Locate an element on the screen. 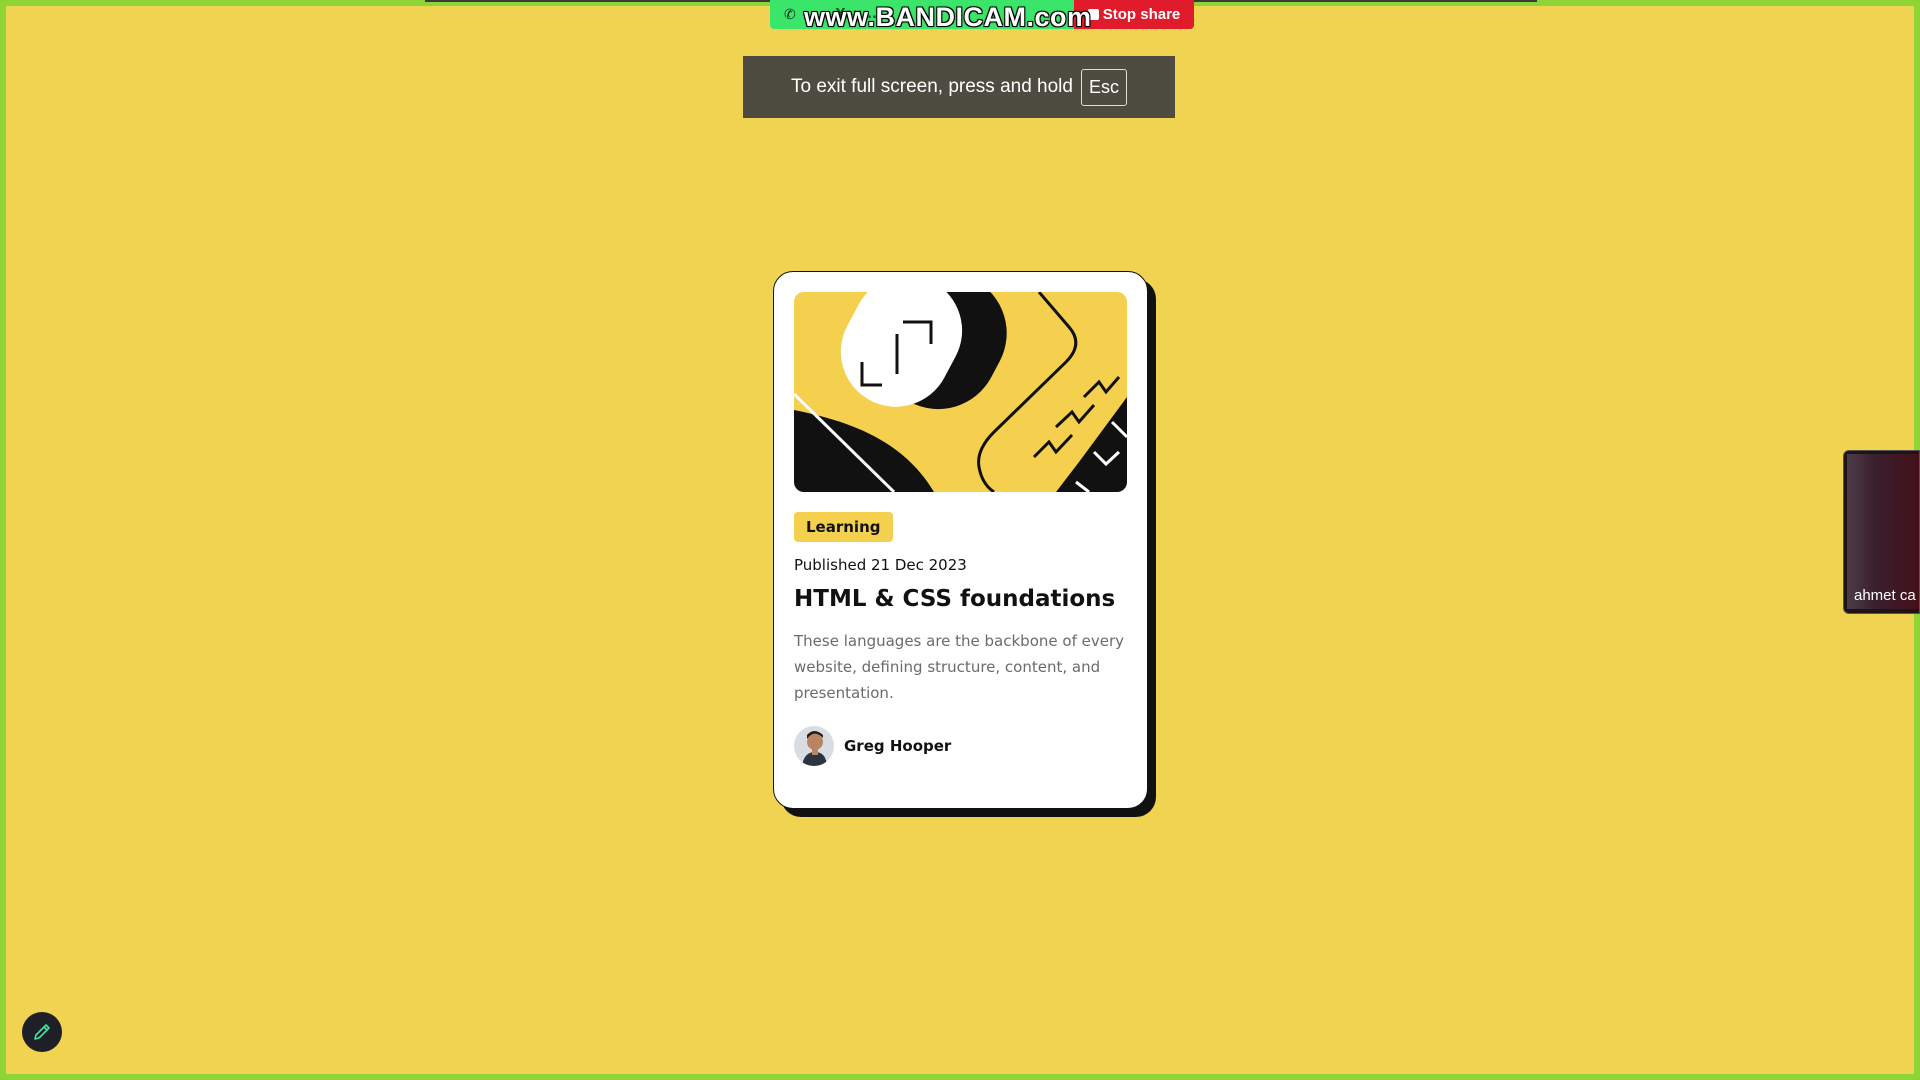 Image resolution: width=1920 pixels, height=1080 pixels. fullscreen-notice: To exit full screen, press and hold Esc is located at coordinates (959, 87).